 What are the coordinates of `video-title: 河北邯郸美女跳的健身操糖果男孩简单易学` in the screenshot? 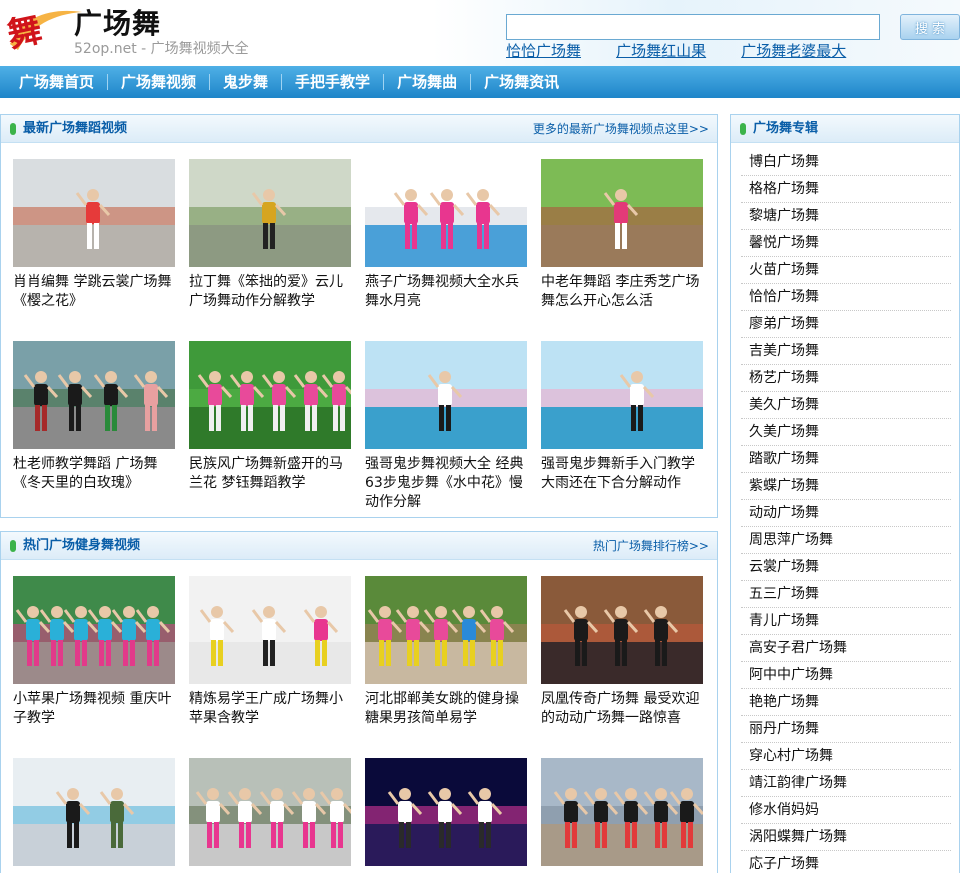 It's located at (446, 709).